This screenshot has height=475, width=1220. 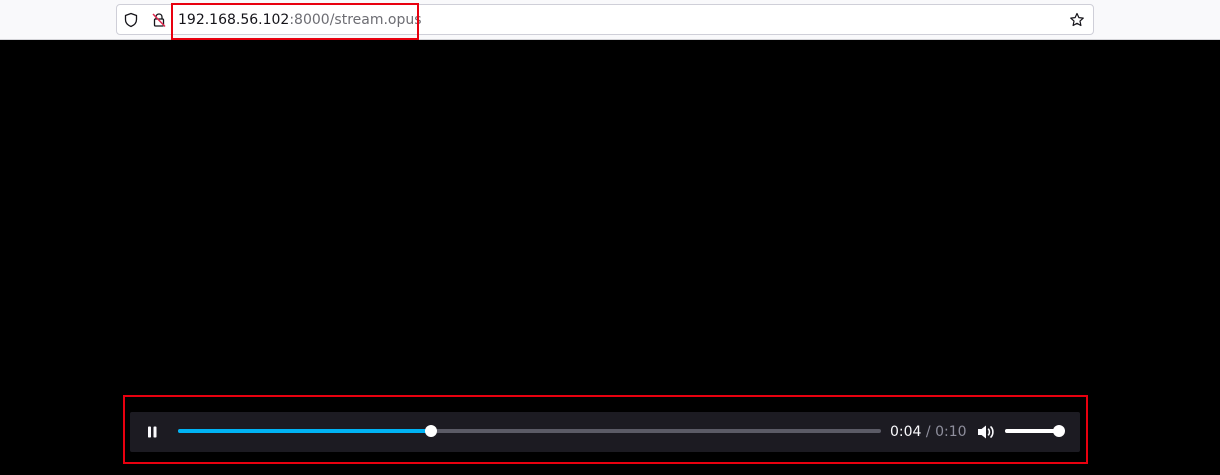 What do you see at coordinates (605, 429) in the screenshot?
I see `player-highlight-box` at bounding box center [605, 429].